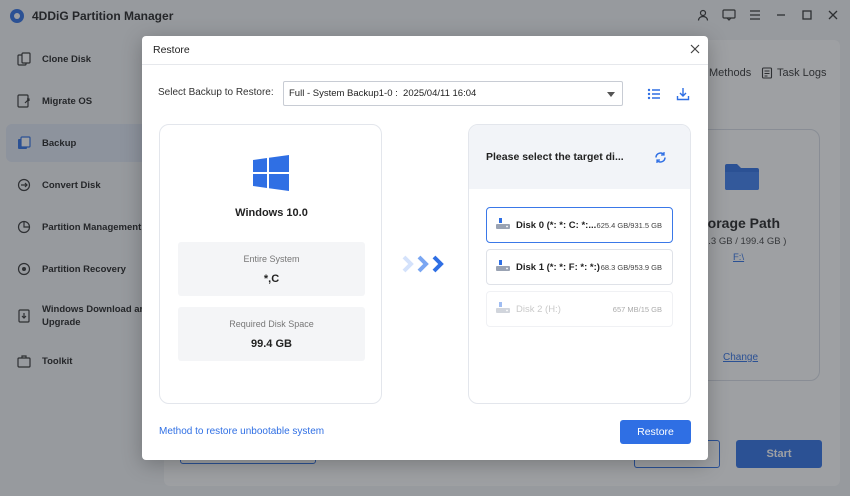  Describe the element at coordinates (216, 92) in the screenshot. I see `select-backup-label: Select Backup to Restore:` at that location.